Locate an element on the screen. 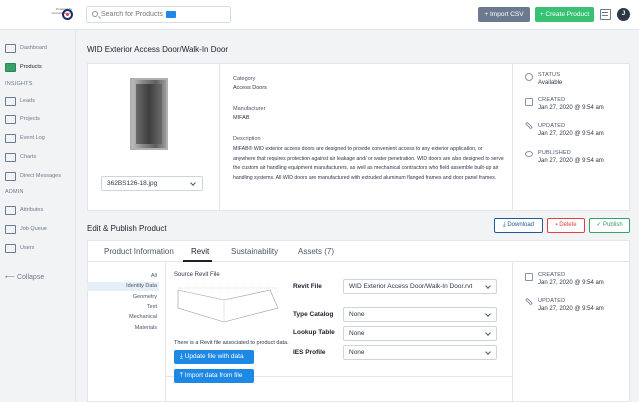  sub-nav-geometry: Geometry is located at coordinates (122, 297).